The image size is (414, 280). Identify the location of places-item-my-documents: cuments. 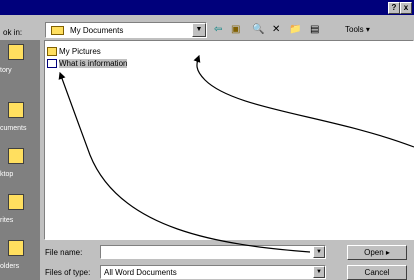
(20, 121).